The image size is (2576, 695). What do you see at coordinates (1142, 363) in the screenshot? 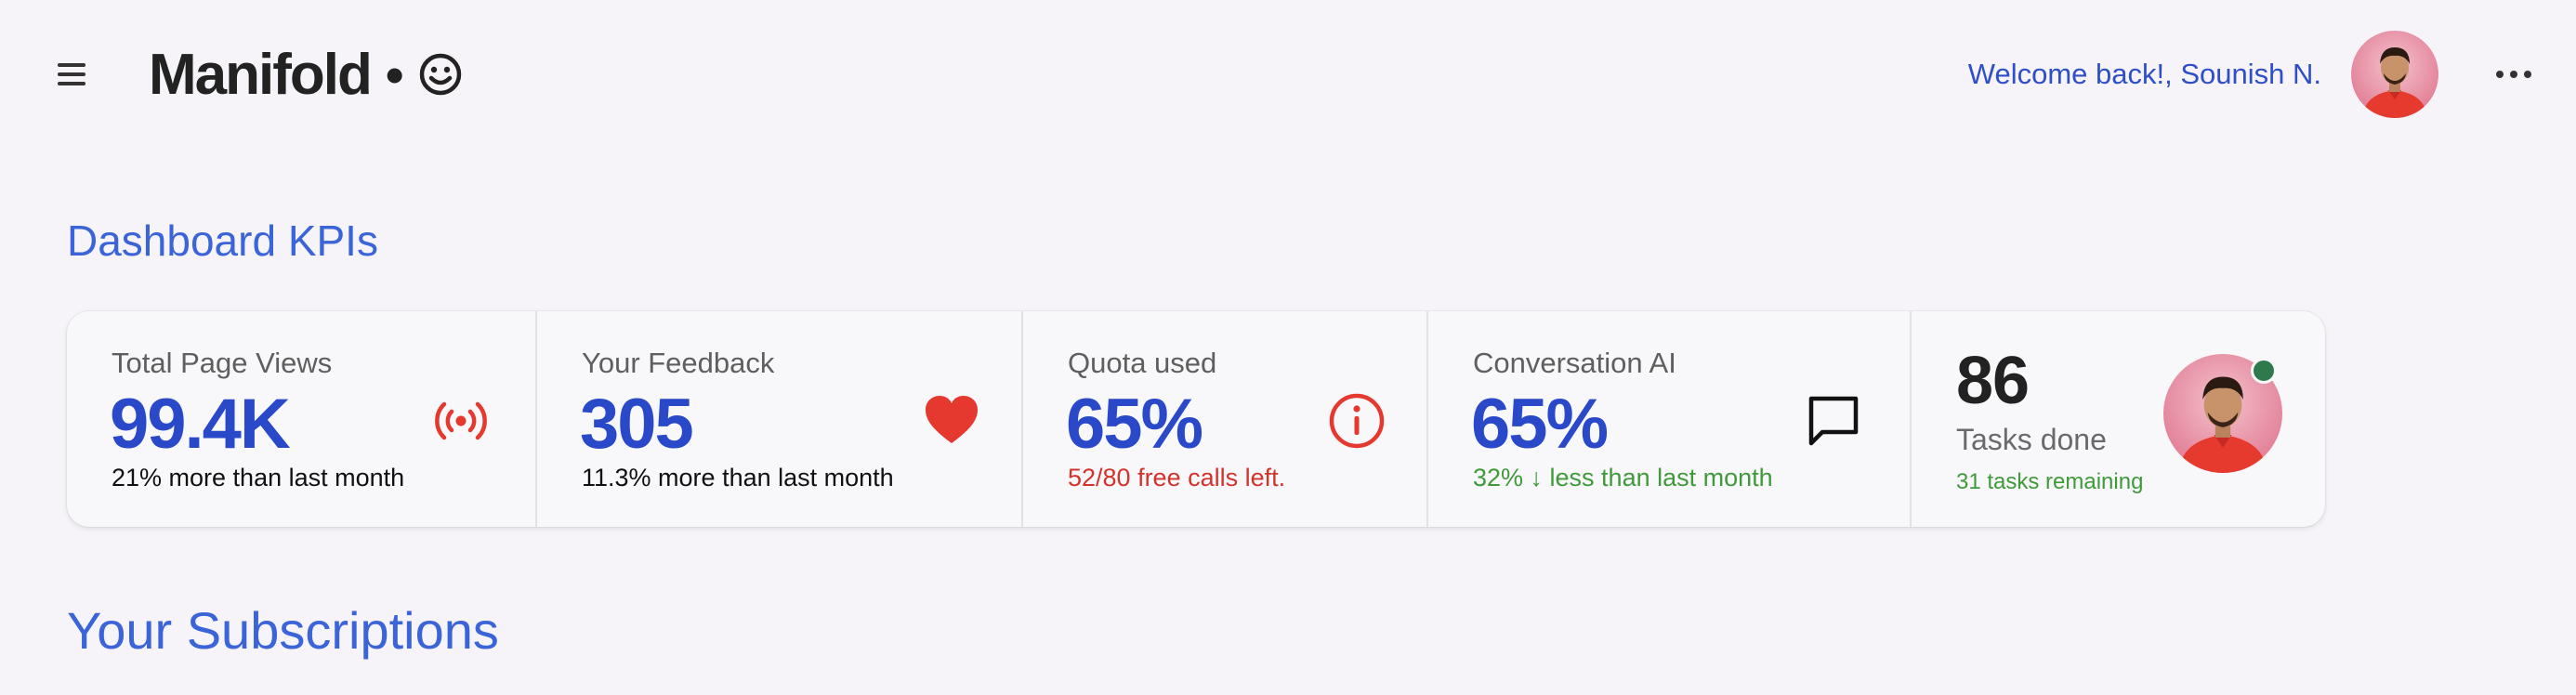
I see `kpi-label: Quota used` at bounding box center [1142, 363].